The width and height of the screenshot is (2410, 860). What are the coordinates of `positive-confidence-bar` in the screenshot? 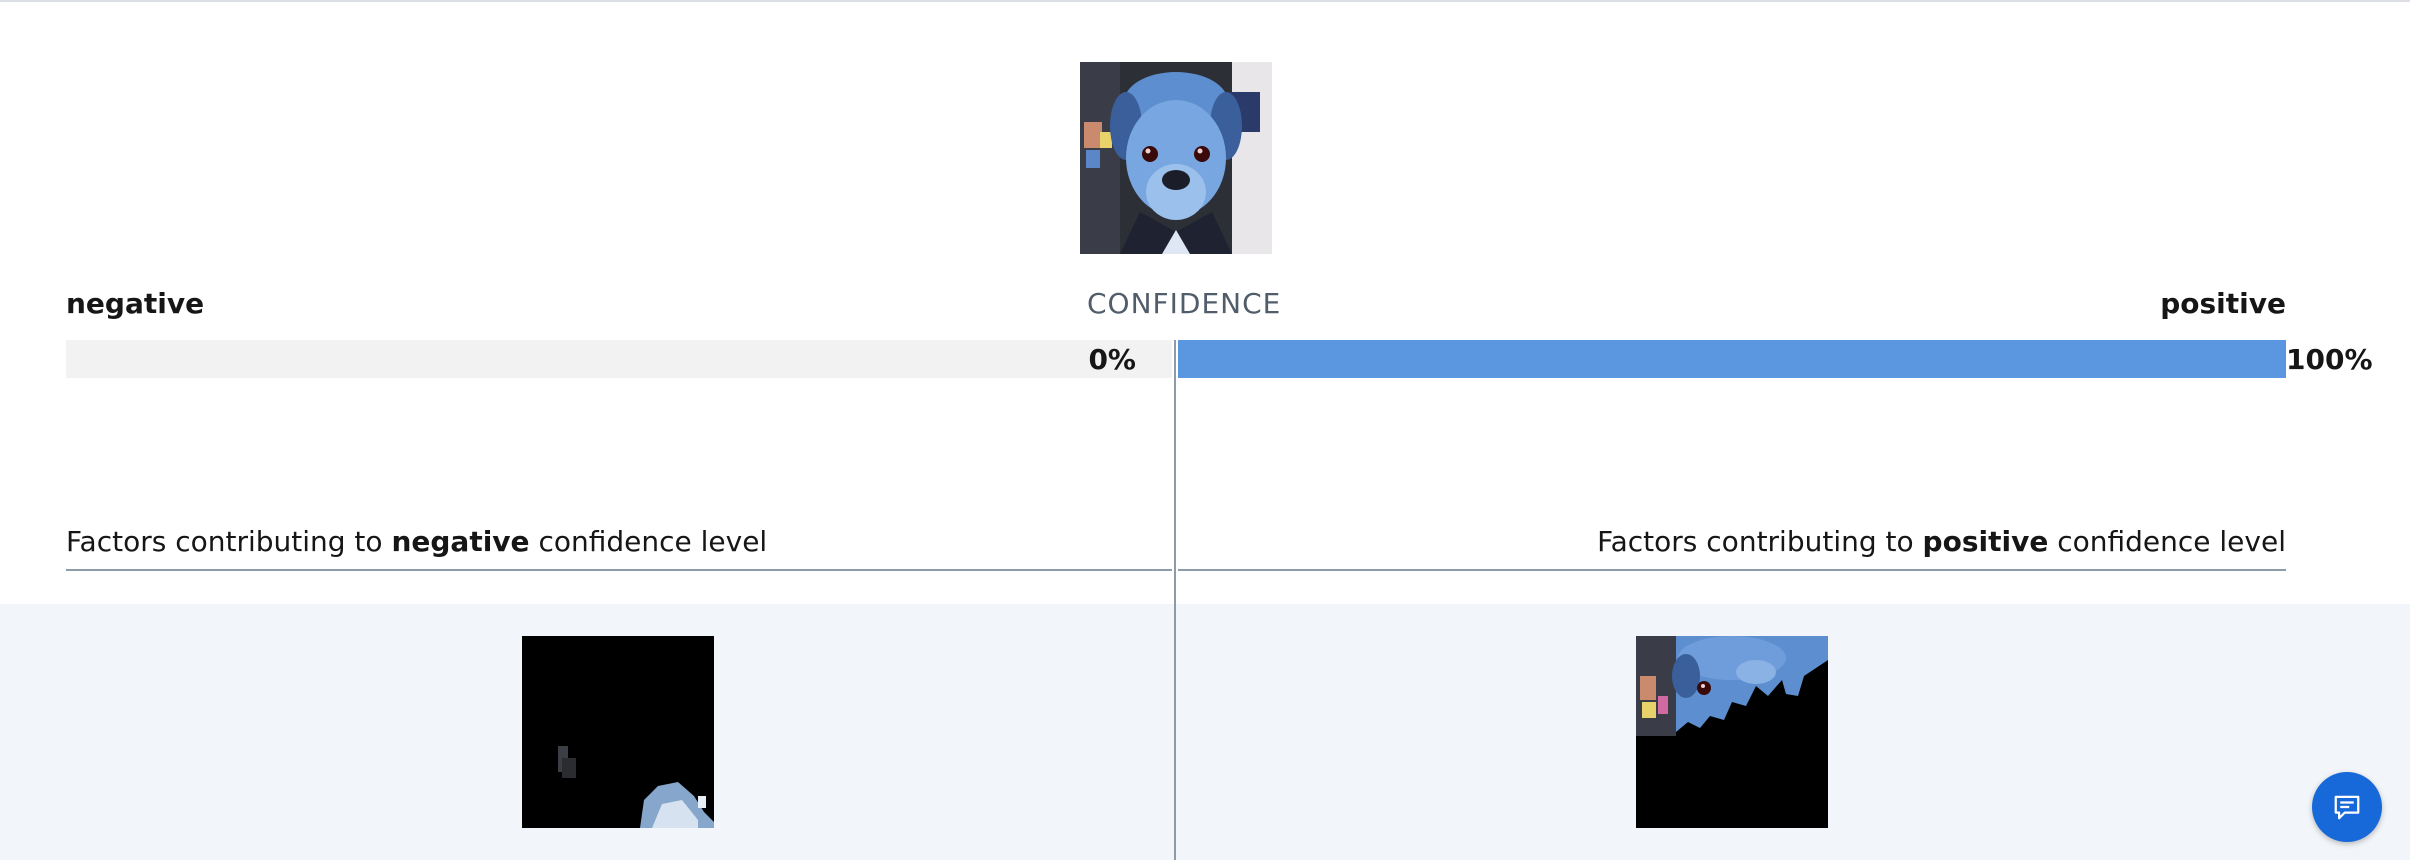 It's located at (1732, 359).